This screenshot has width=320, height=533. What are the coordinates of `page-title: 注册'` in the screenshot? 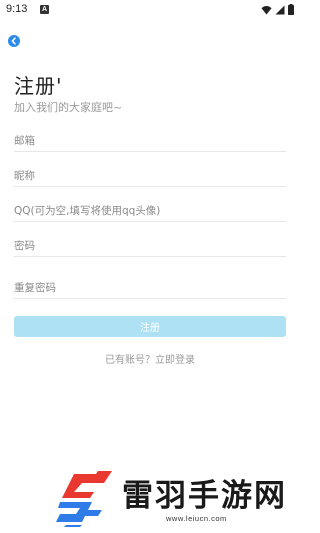 It's located at (38, 86).